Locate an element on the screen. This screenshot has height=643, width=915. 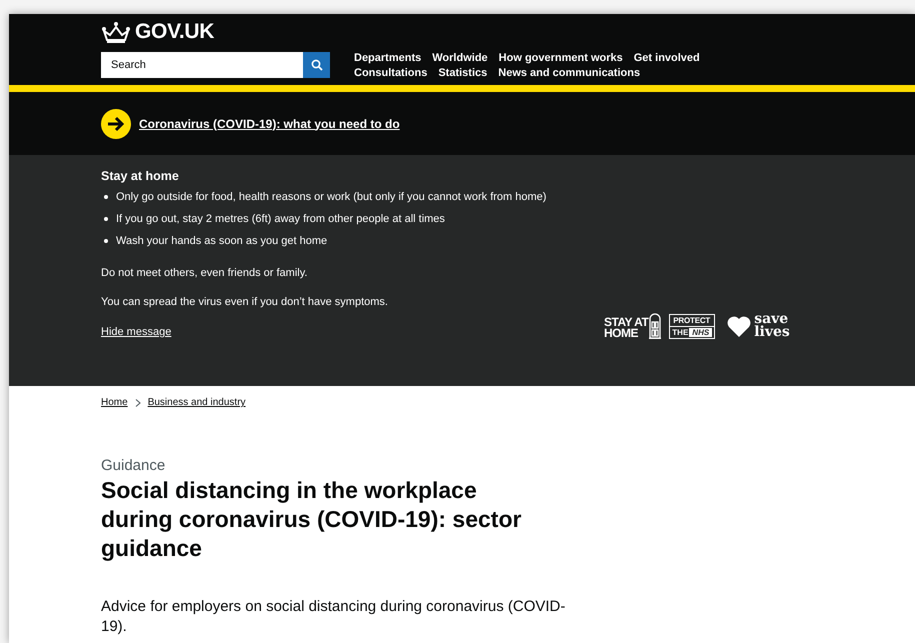
nav-link: Worldwide is located at coordinates (460, 58).